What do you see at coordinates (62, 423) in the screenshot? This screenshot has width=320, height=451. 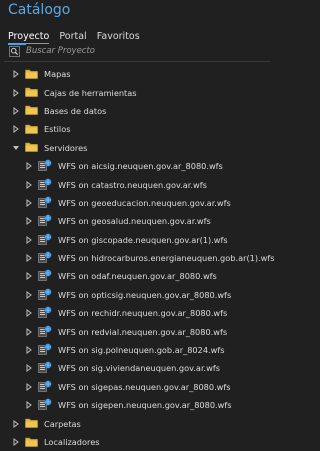 I see `tree-item-label: Carpetas` at bounding box center [62, 423].